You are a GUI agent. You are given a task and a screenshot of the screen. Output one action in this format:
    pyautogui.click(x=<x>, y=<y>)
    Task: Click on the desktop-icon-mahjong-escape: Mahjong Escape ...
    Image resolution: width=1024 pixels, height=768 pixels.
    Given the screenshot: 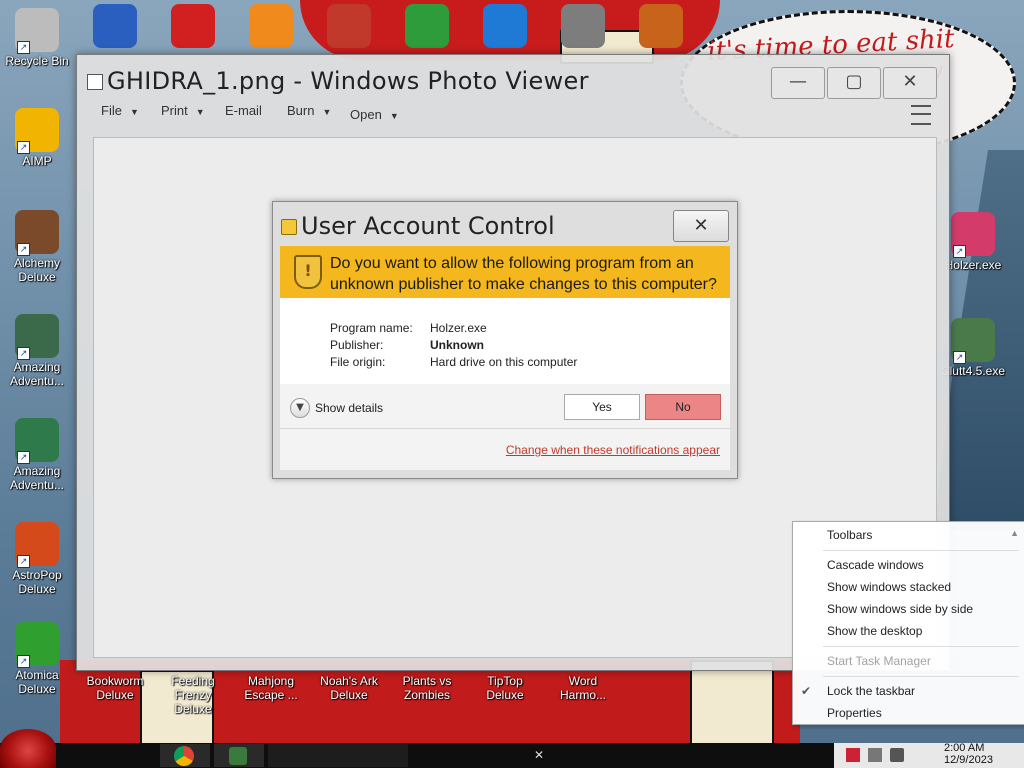 What is the action you would take?
    pyautogui.click(x=271, y=688)
    